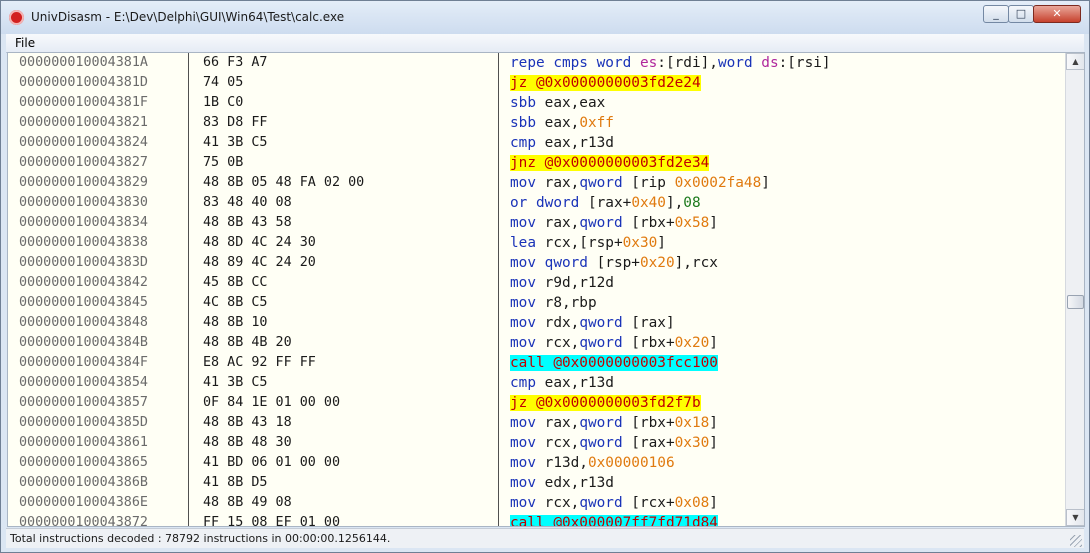  I want to click on instruction-token: dword, so click(562, 203).